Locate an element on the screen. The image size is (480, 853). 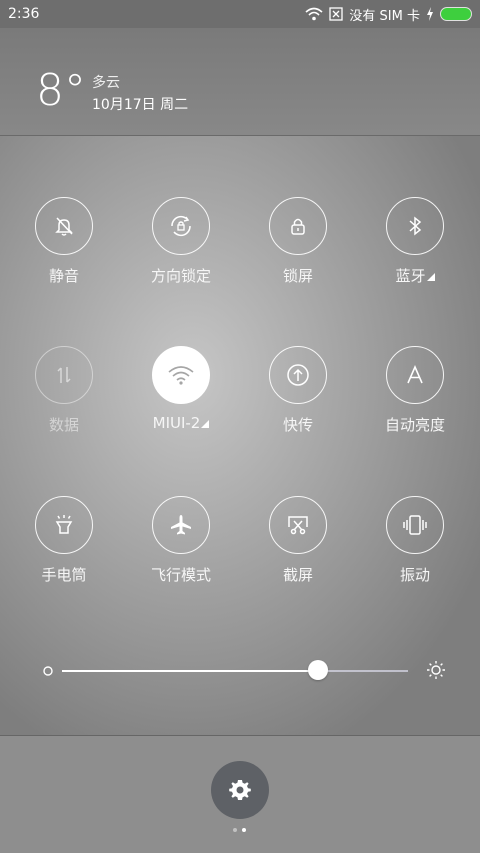
flashlight-icon is located at coordinates (64, 524).